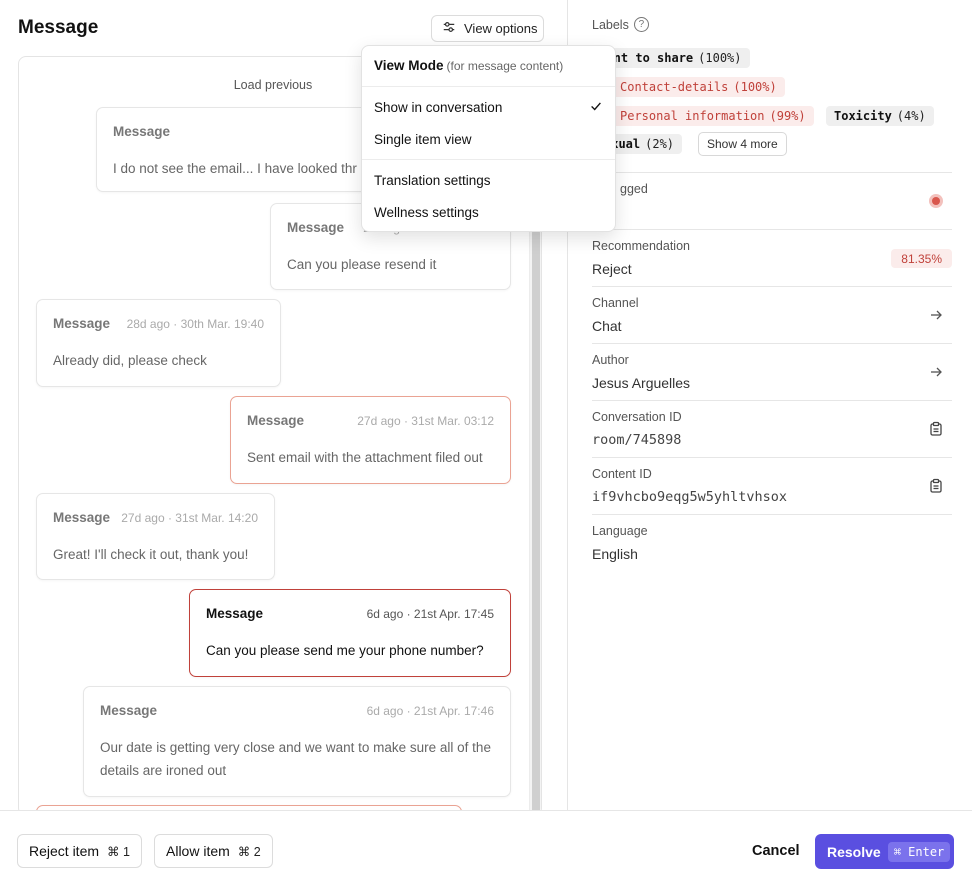 The height and width of the screenshot is (886, 972). I want to click on allow-shortcut: ⌘ 2, so click(249, 851).